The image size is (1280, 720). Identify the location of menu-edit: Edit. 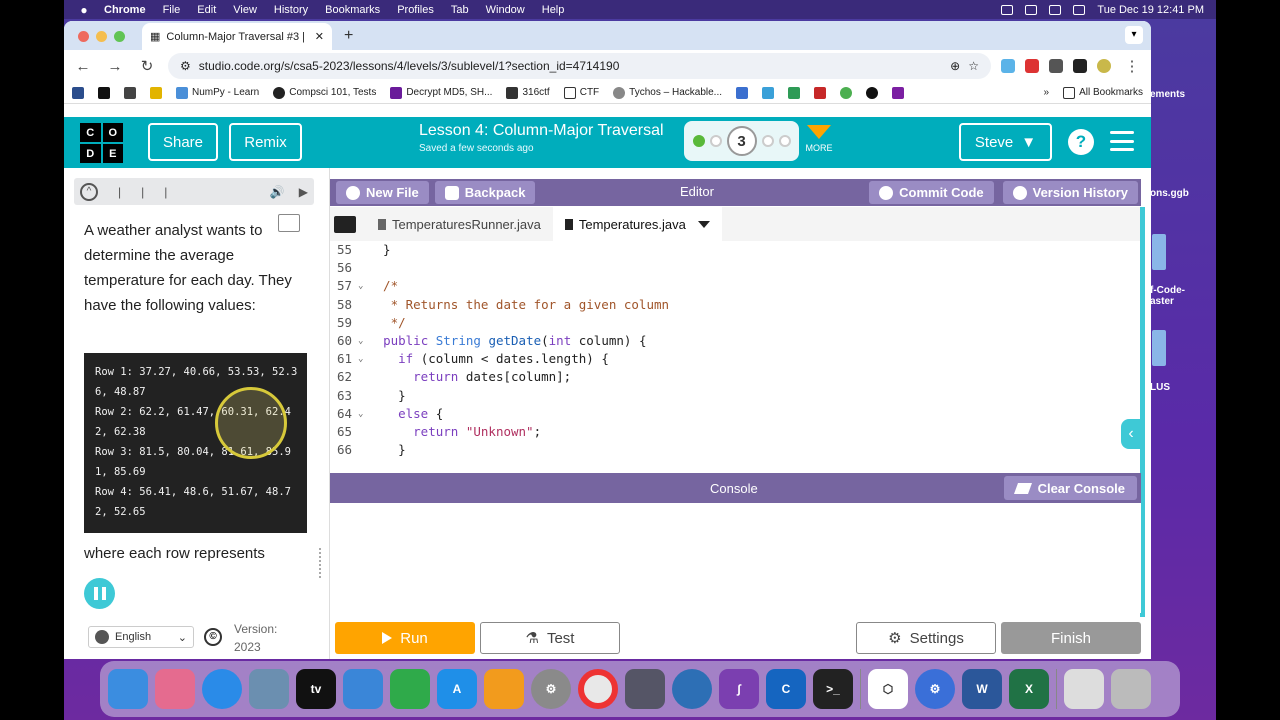
(206, 10).